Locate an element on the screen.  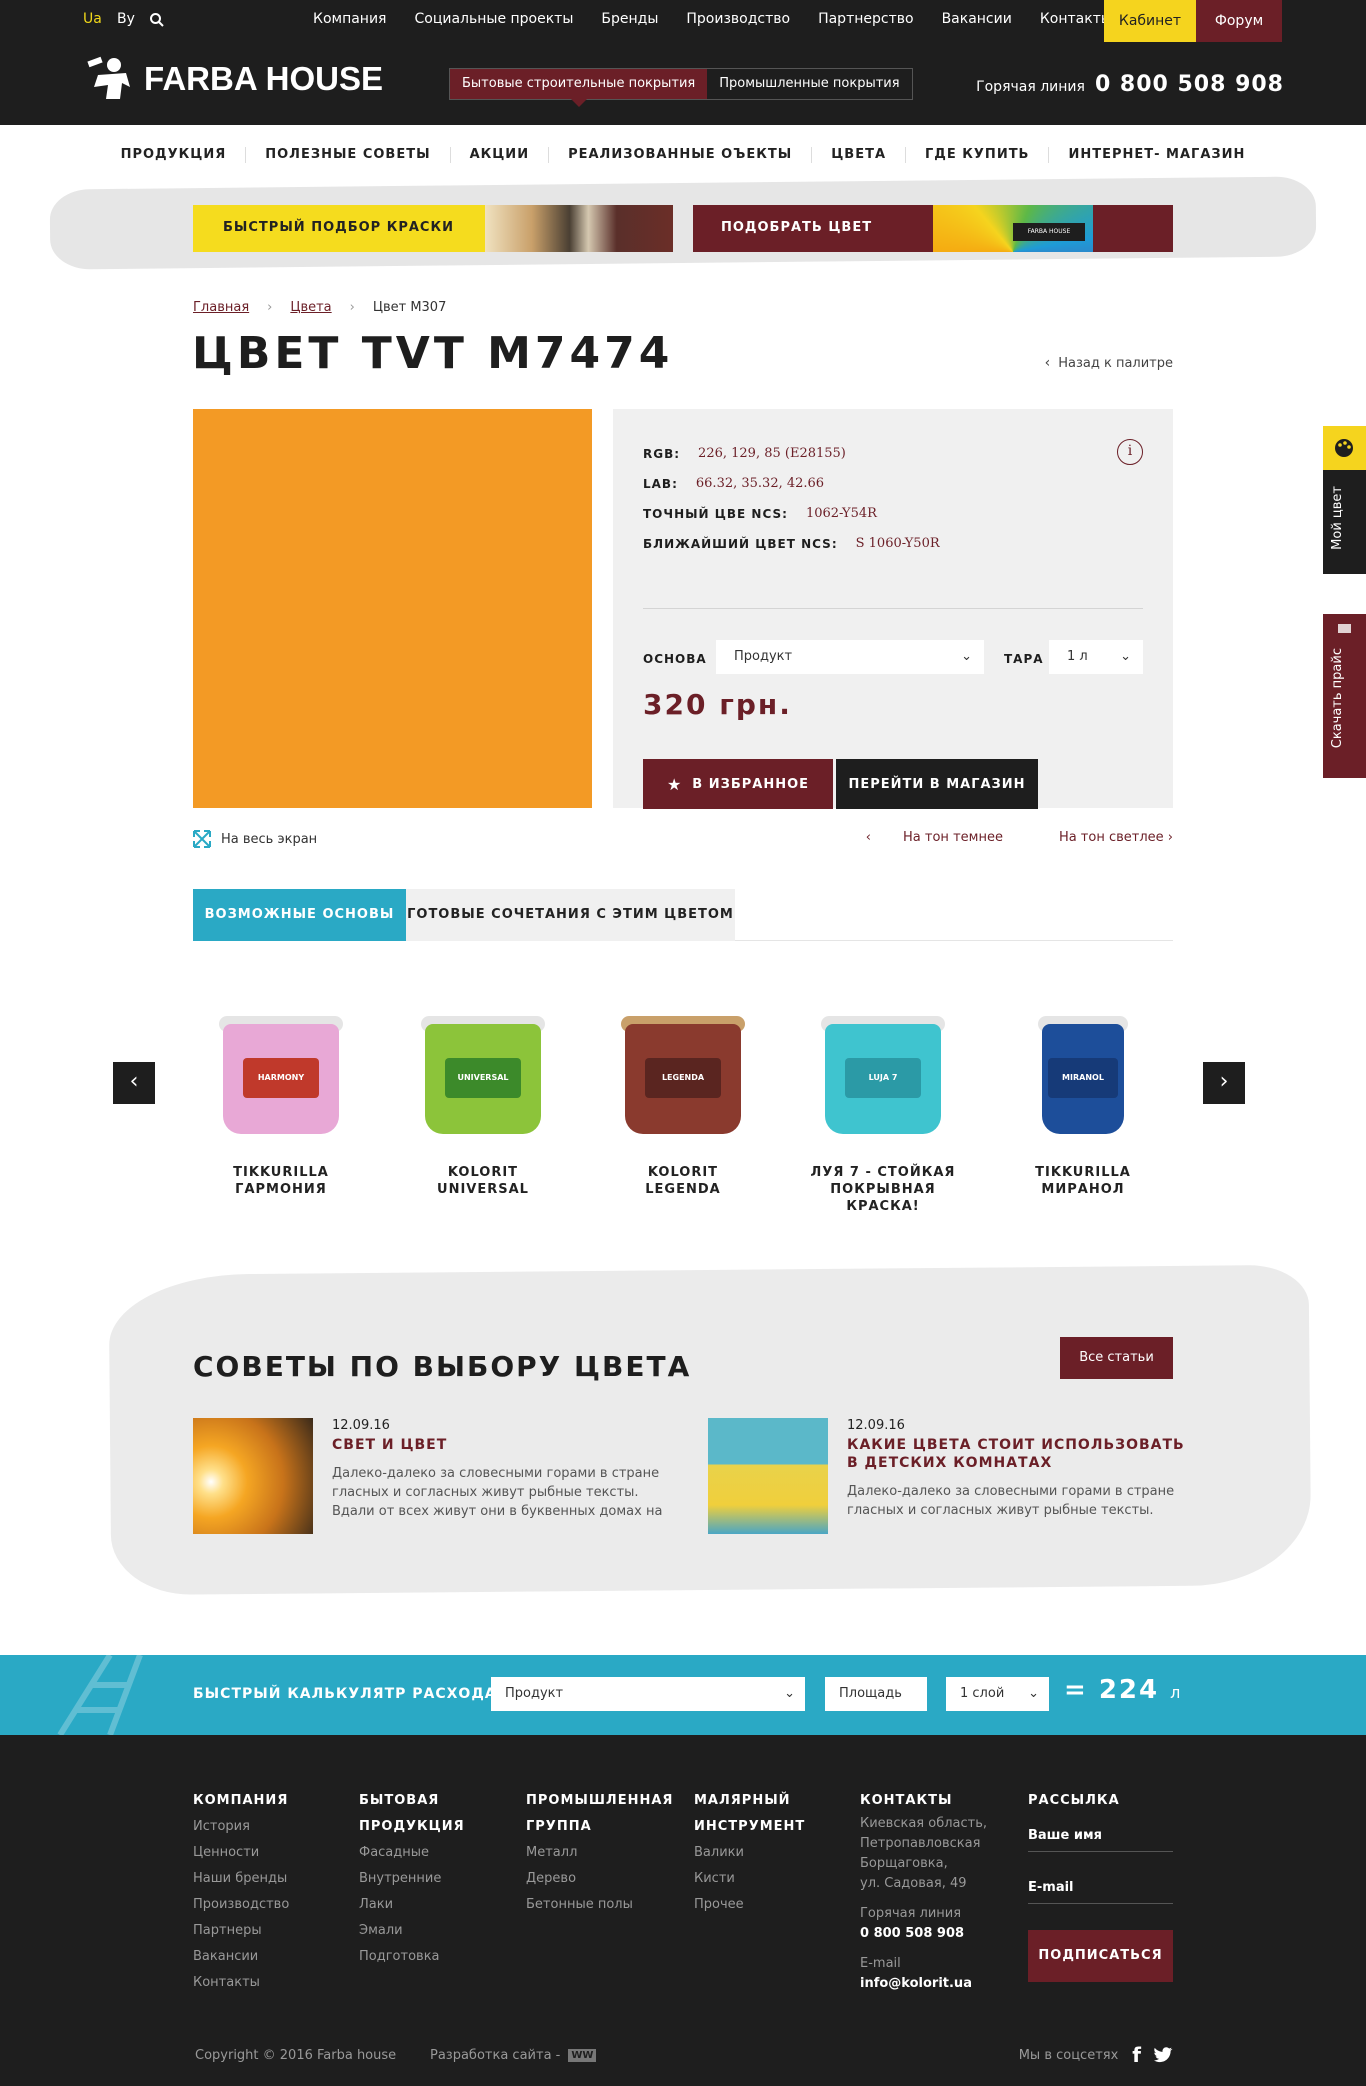
top-nav-vacancies: Вакансии is located at coordinates (977, 19).